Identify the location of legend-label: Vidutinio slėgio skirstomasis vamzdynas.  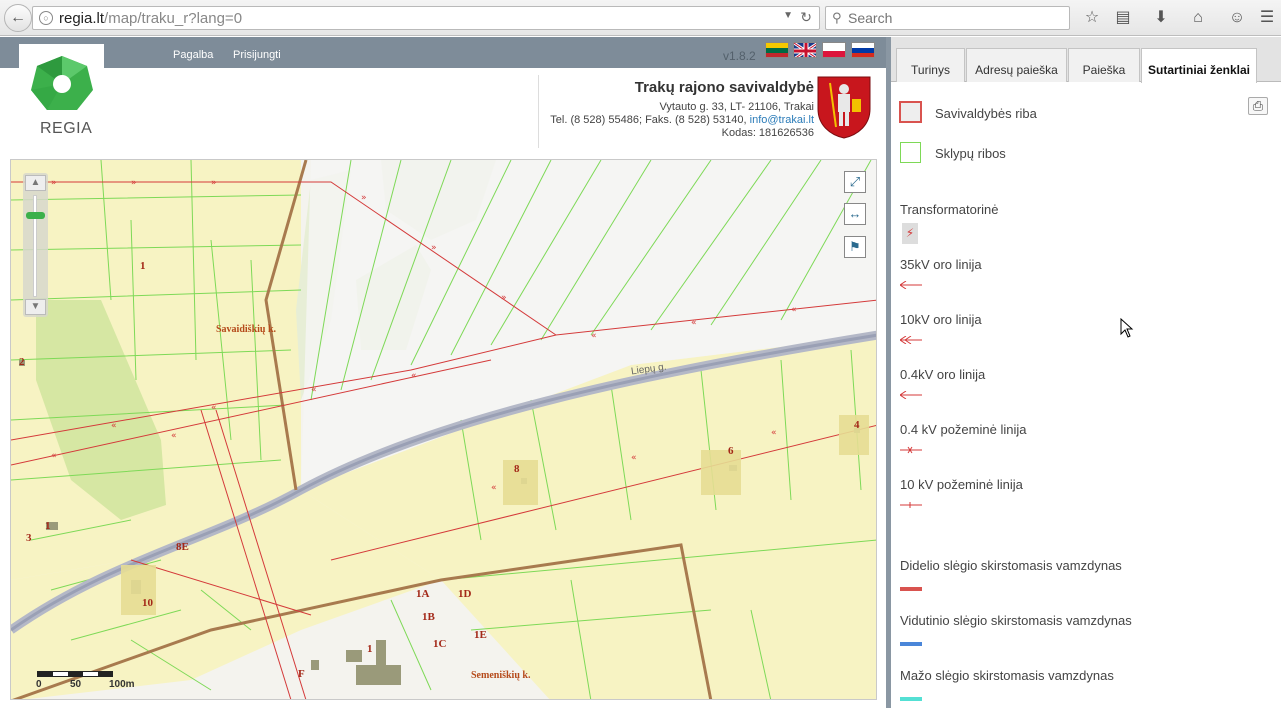
(1016, 620).